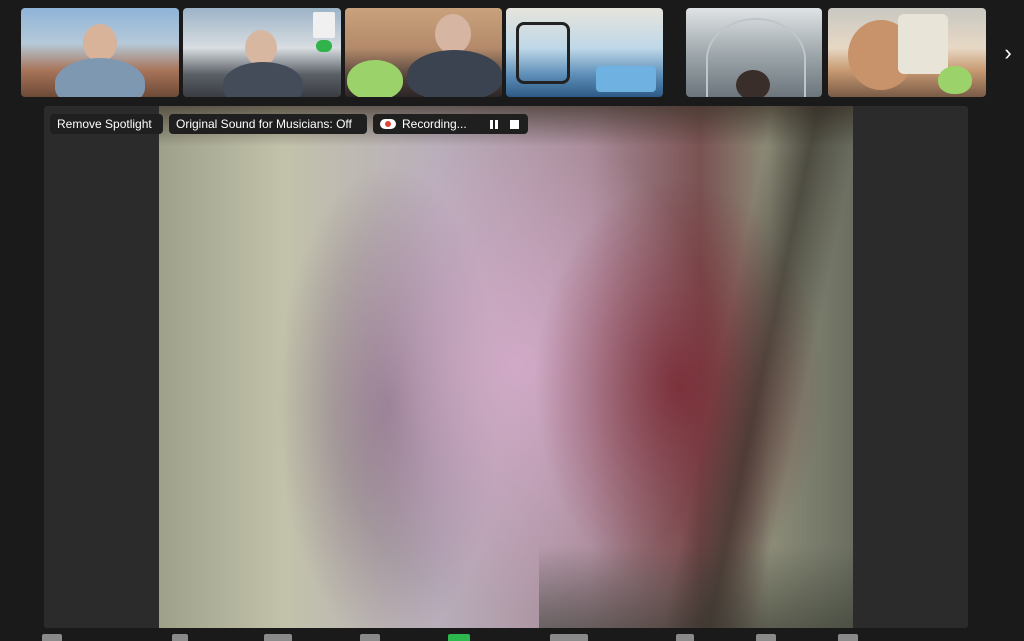 Image resolution: width=1024 pixels, height=641 pixels. Describe the element at coordinates (278, 637) in the screenshot. I see `participants-icon` at that location.